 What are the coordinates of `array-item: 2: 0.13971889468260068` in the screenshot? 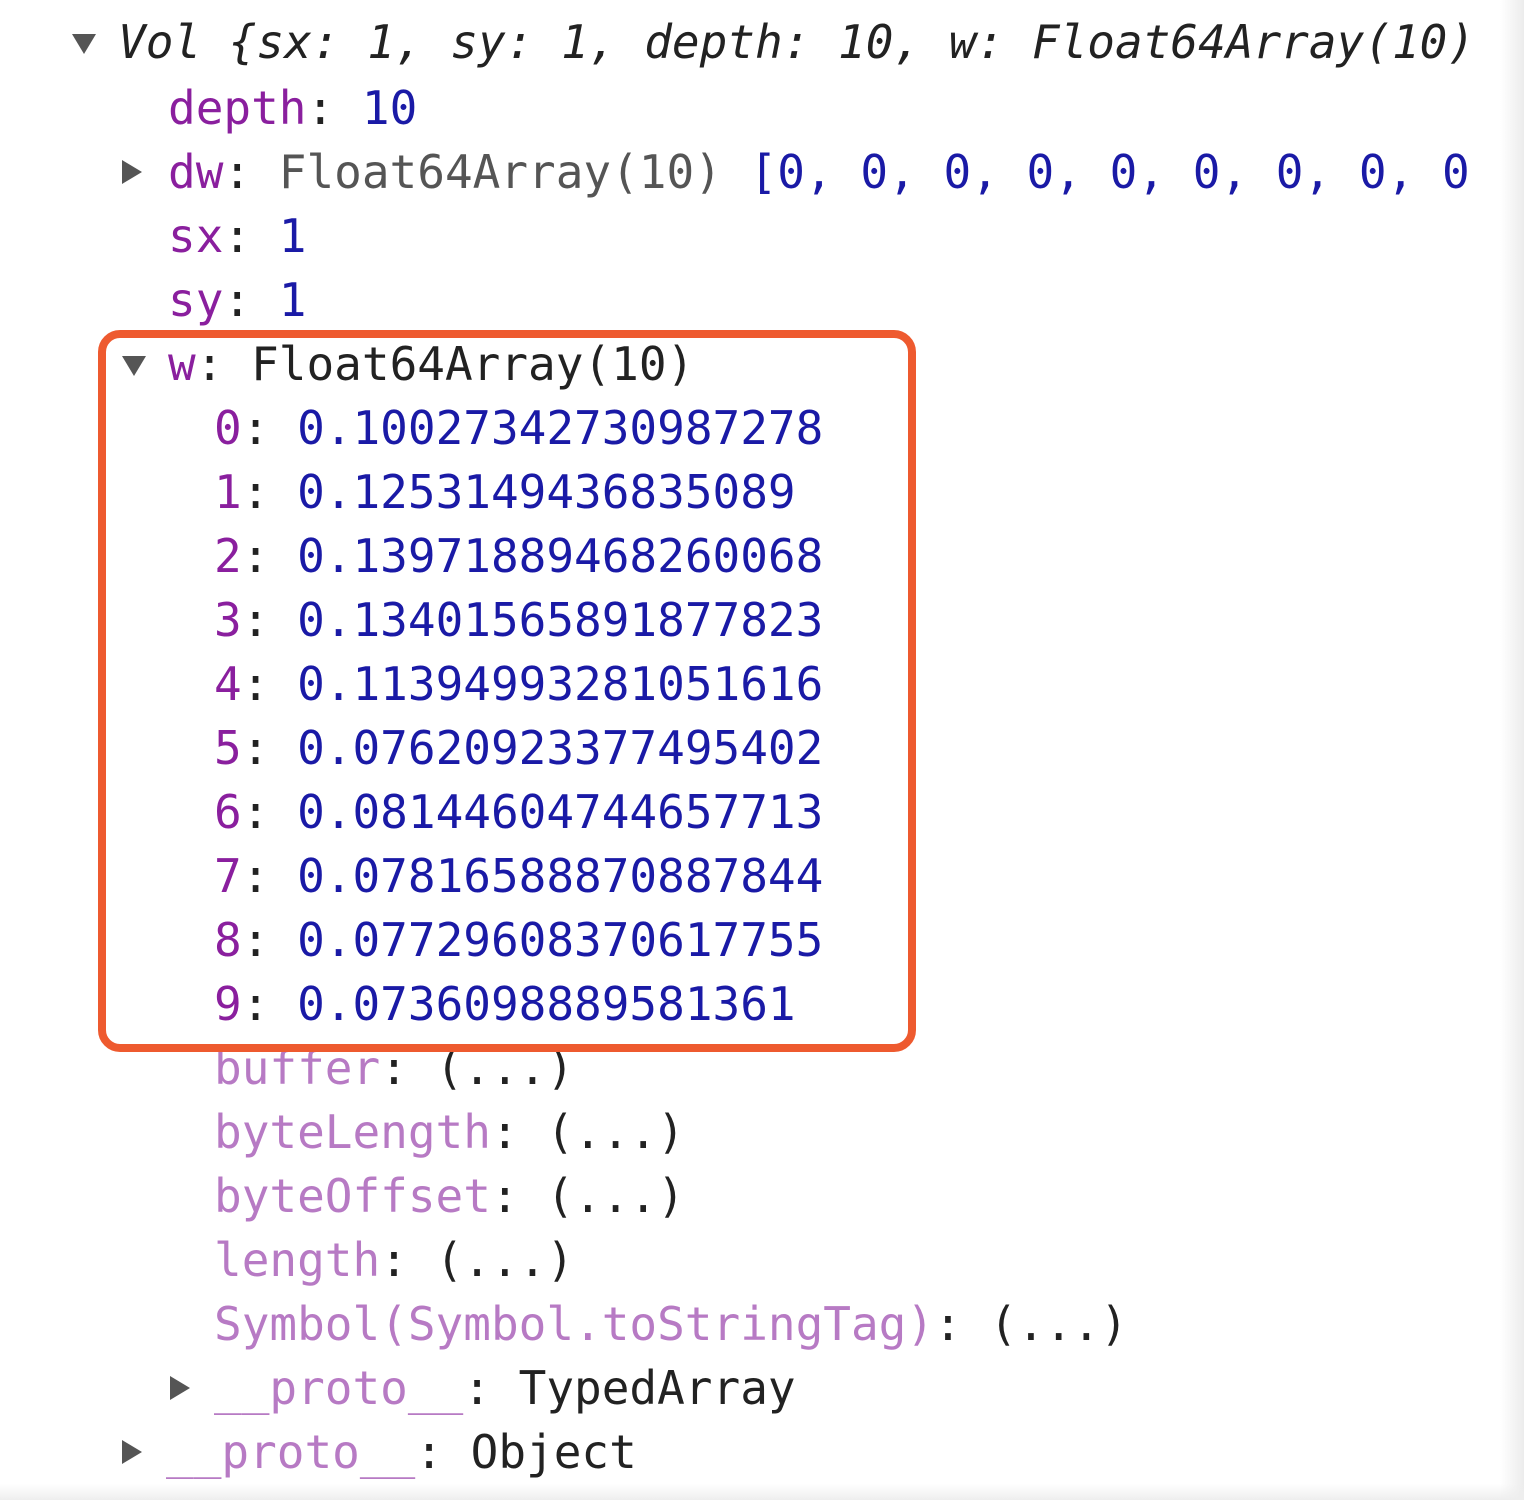 It's located at (519, 556).